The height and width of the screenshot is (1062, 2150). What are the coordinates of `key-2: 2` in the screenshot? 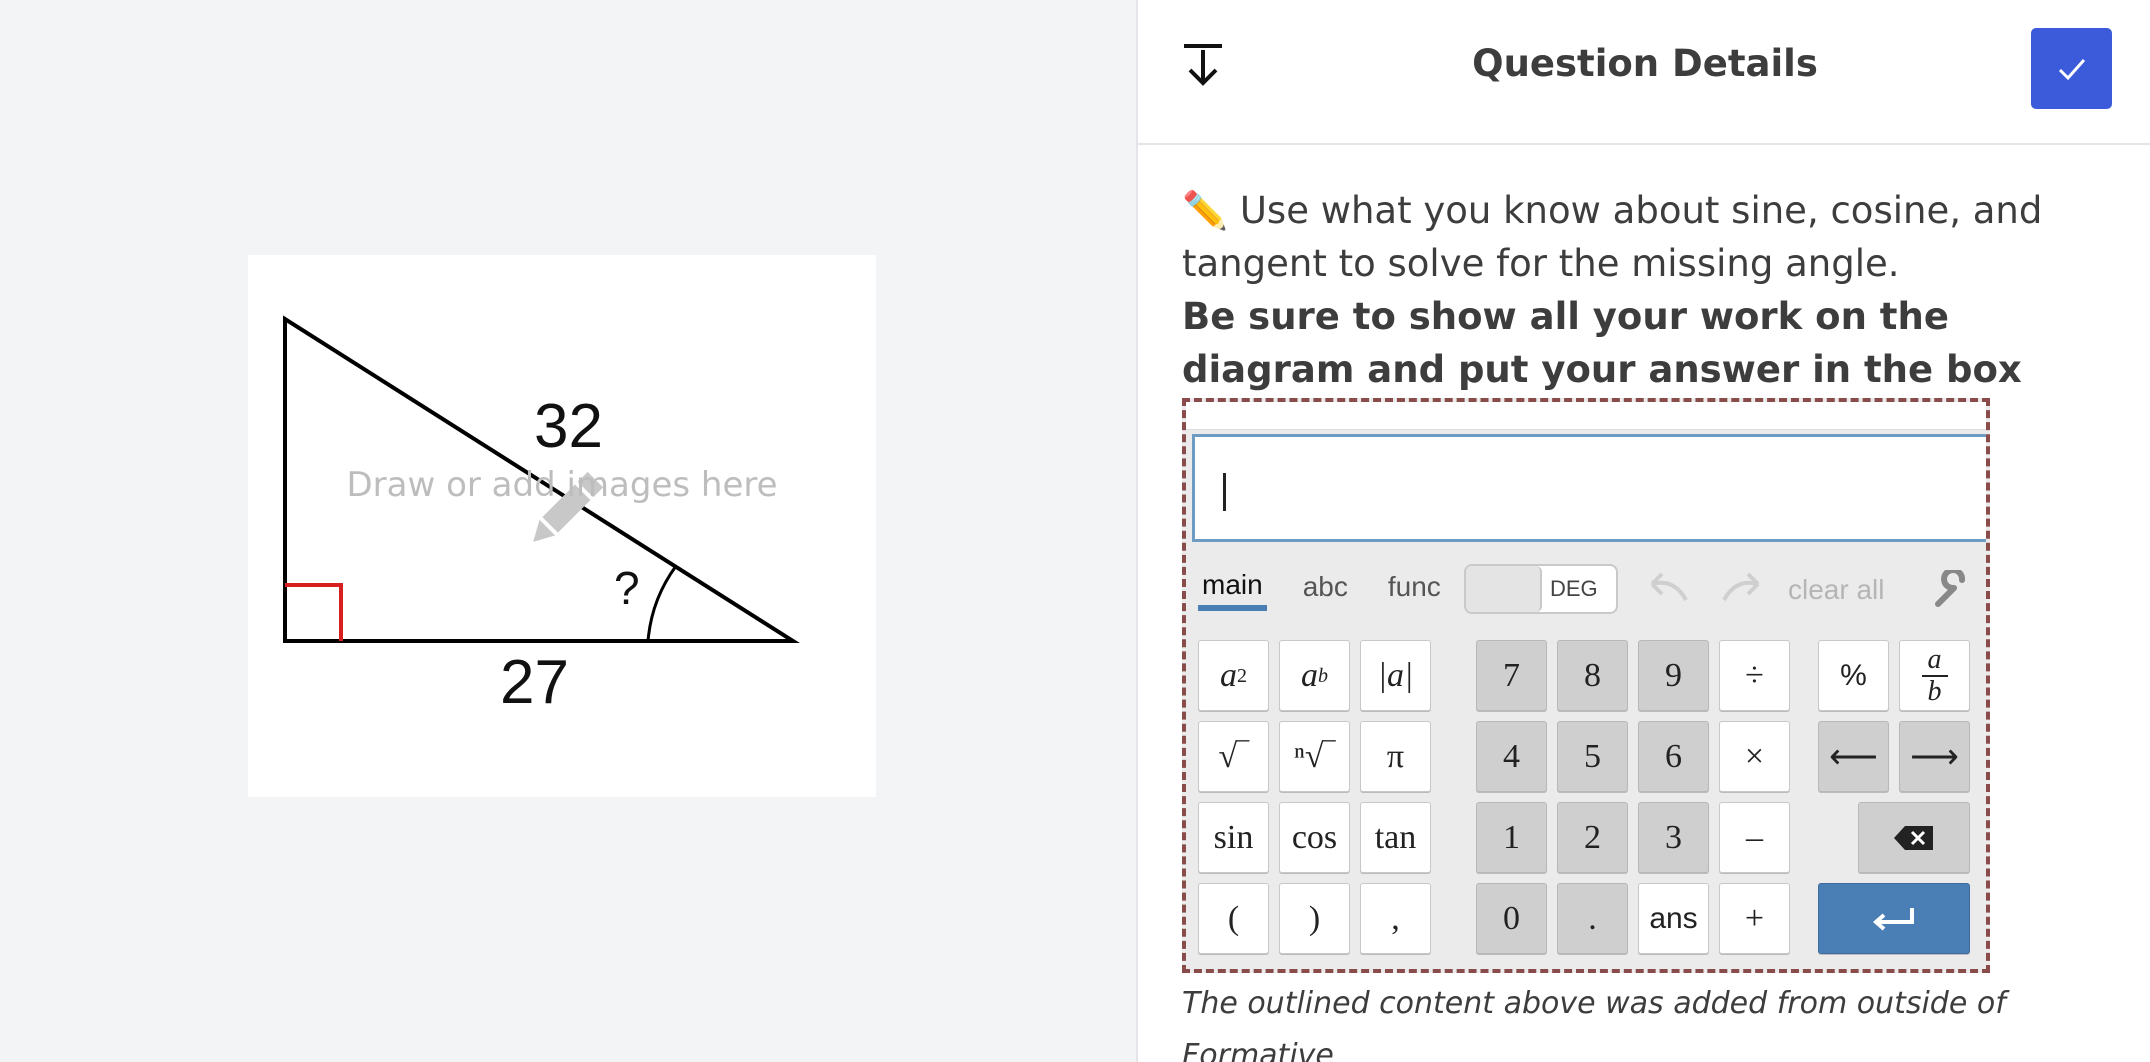 It's located at (1592, 837).